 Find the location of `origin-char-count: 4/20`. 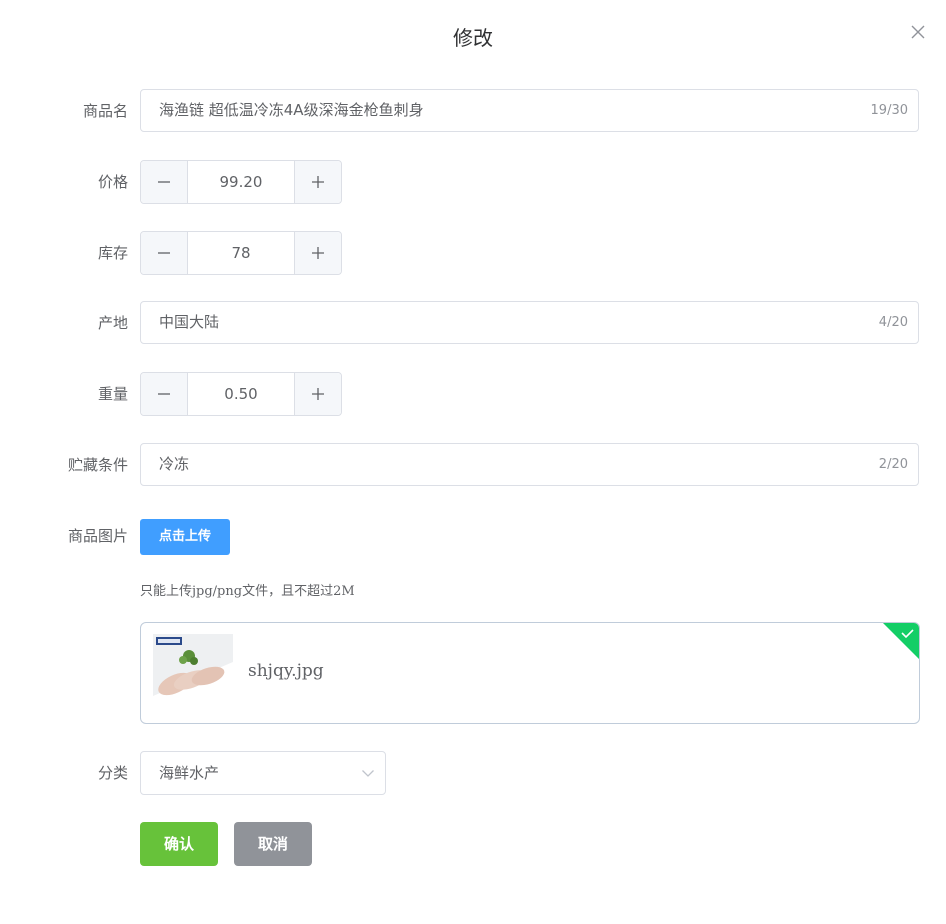

origin-char-count: 4/20 is located at coordinates (893, 322).